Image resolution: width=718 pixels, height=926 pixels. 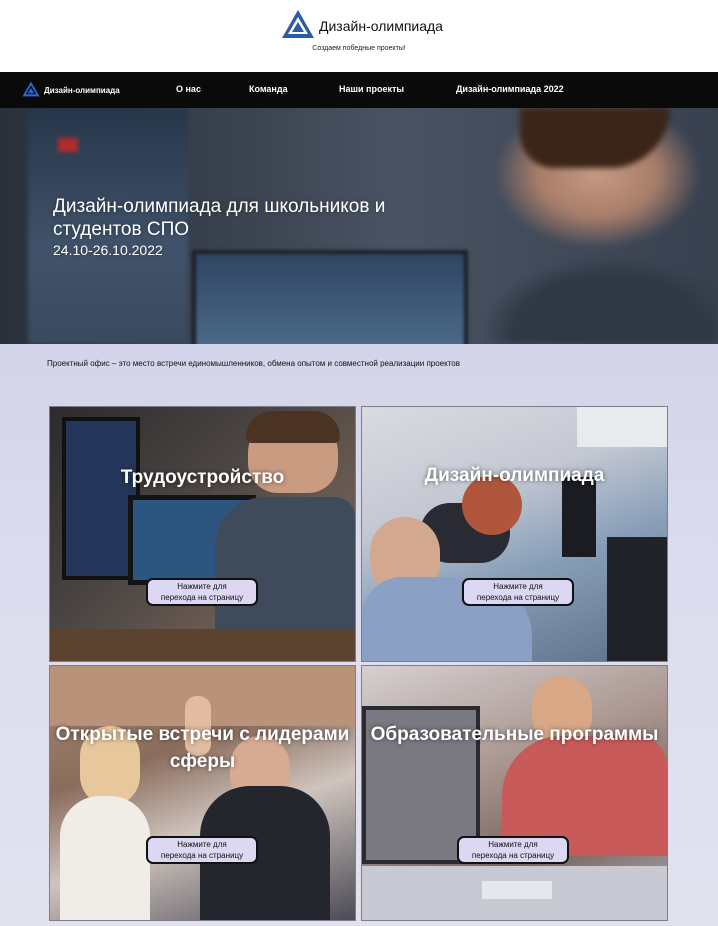 What do you see at coordinates (82, 90) in the screenshot?
I see `nav-logo-label: Дизайн-олимпиада` at bounding box center [82, 90].